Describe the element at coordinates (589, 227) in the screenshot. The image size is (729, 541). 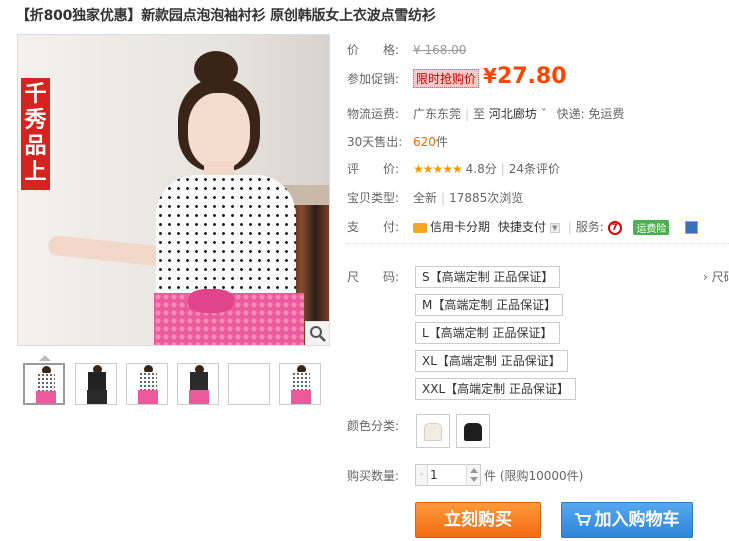
I see `service-label: 服务:` at that location.